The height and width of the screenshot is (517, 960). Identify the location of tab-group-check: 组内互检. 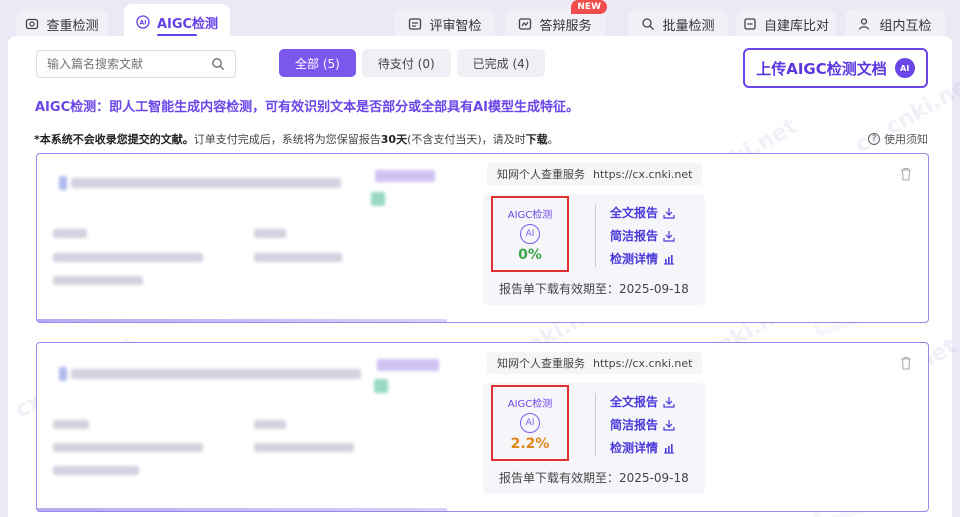
(895, 24).